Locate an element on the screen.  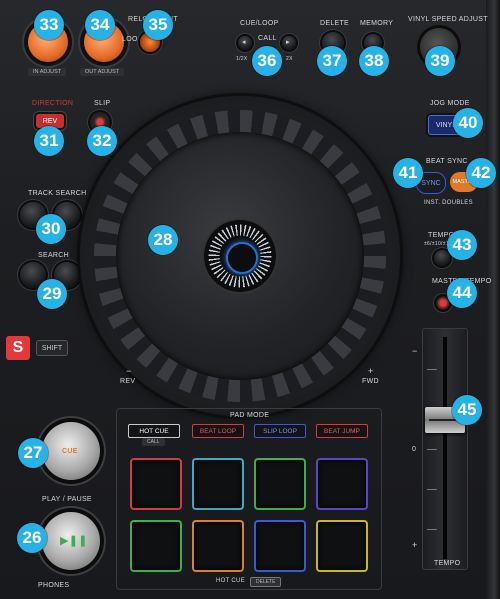
beat-loop-mode-button: BEAT LOOP is located at coordinates (218, 431).